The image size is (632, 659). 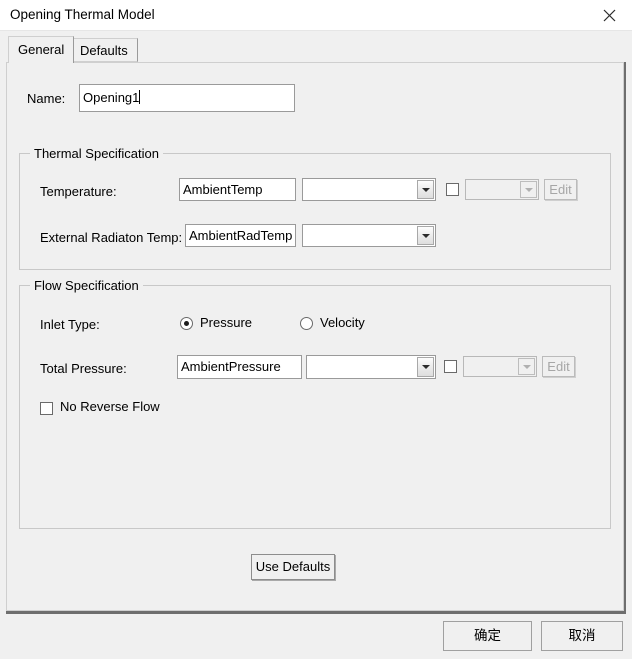 I want to click on name-input: Opening1, so click(x=187, y=98).